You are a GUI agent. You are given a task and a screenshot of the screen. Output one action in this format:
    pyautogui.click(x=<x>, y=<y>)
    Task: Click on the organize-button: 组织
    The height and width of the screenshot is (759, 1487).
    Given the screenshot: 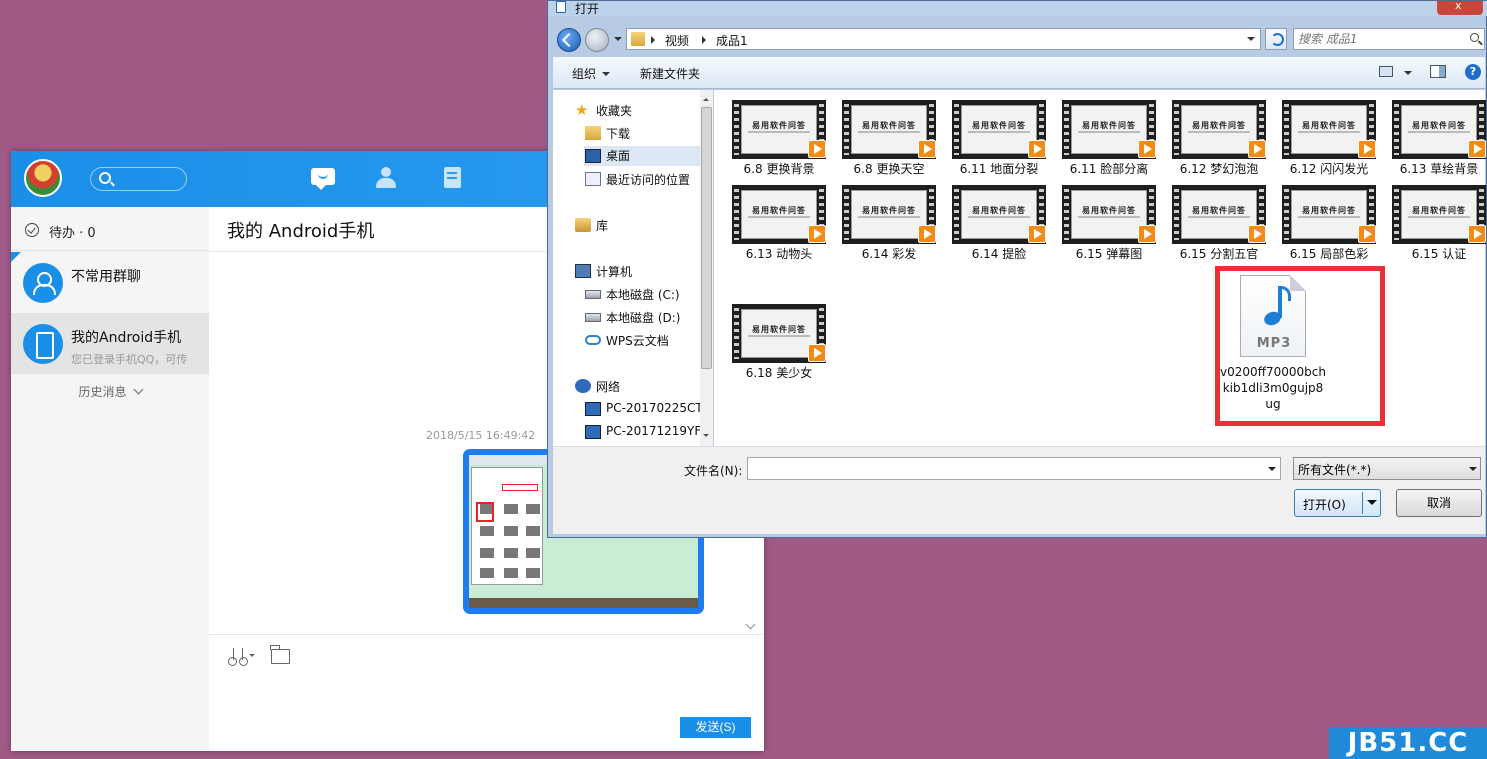 What is the action you would take?
    pyautogui.click(x=591, y=73)
    